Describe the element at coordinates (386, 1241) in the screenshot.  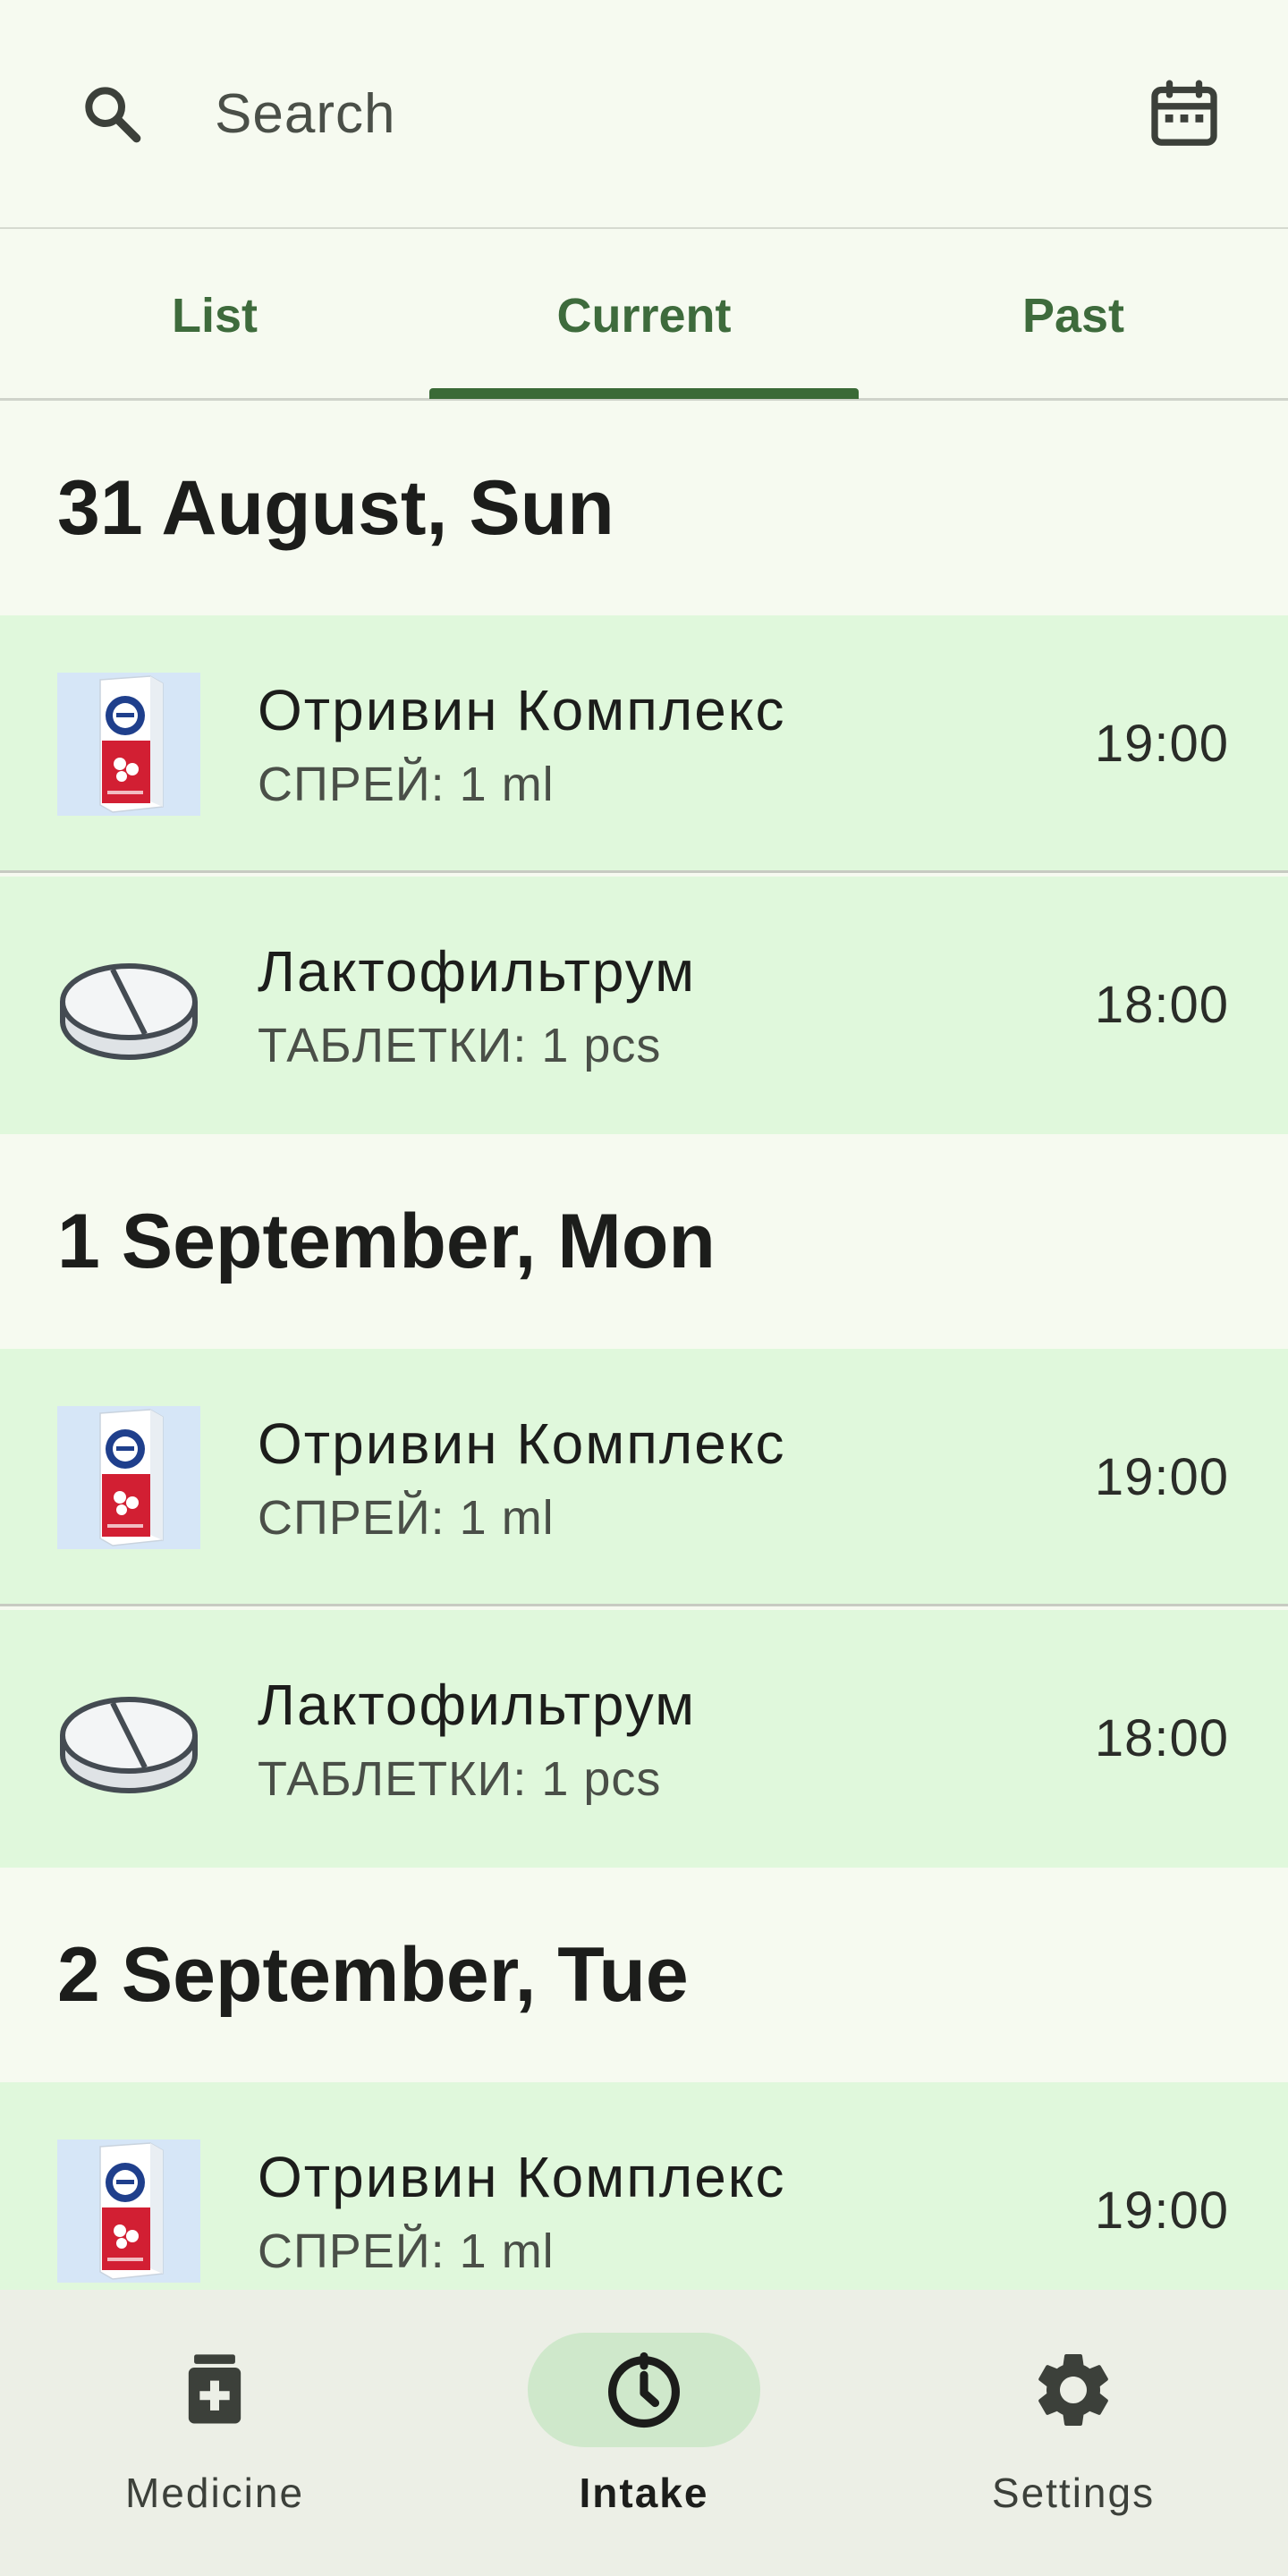
I see `day-header: 1 September, Mon` at that location.